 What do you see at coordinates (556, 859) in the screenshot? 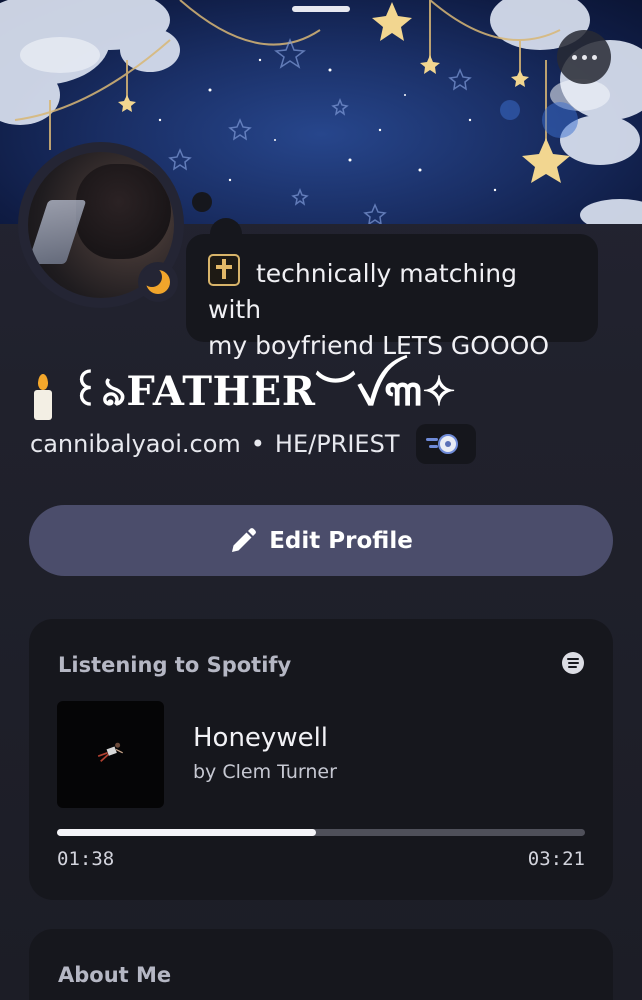
I see `track-duration: 03:21` at bounding box center [556, 859].